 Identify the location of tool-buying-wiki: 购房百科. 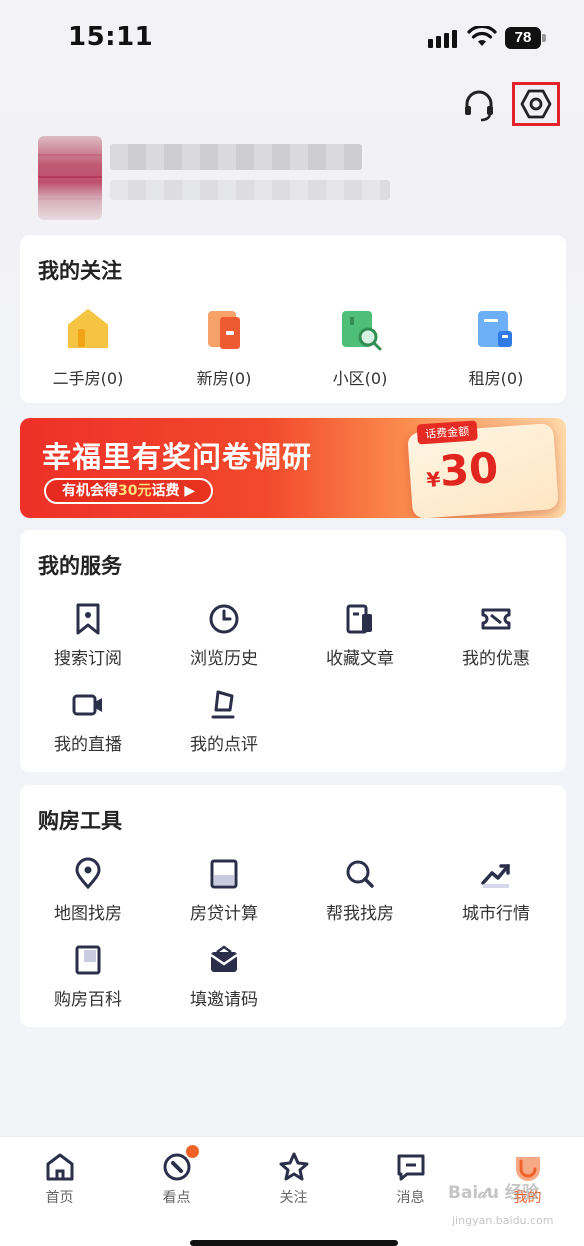
(88, 976).